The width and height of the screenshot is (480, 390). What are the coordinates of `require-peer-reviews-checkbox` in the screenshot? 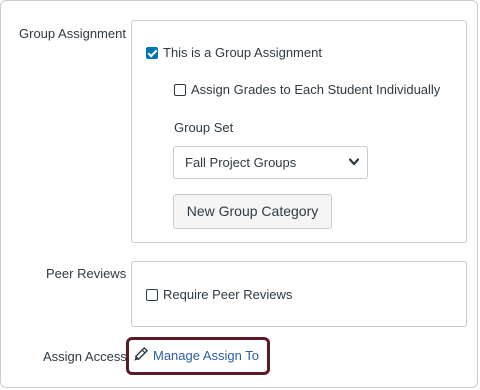 It's located at (152, 295).